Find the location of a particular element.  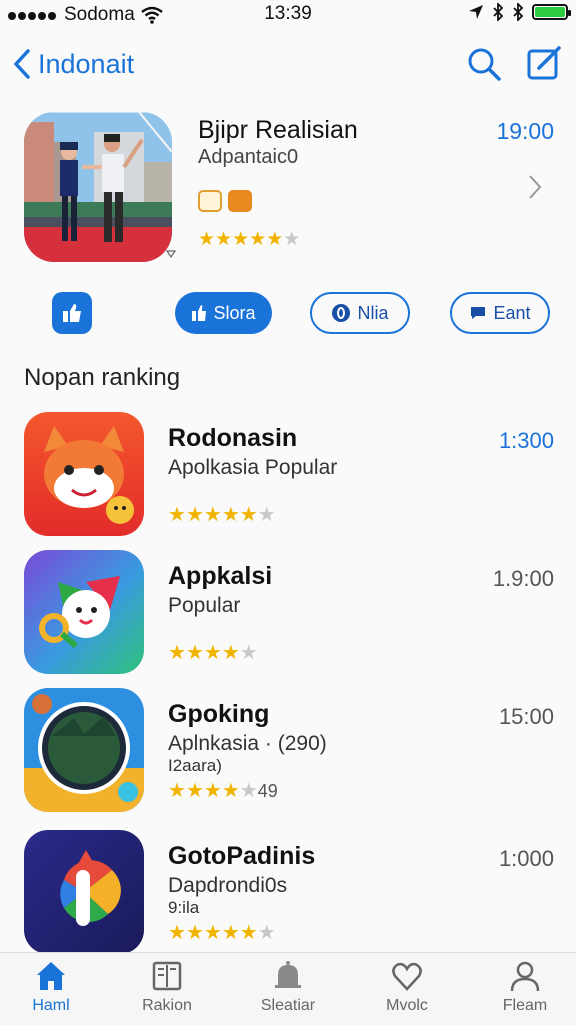

compose-button is located at coordinates (544, 64).